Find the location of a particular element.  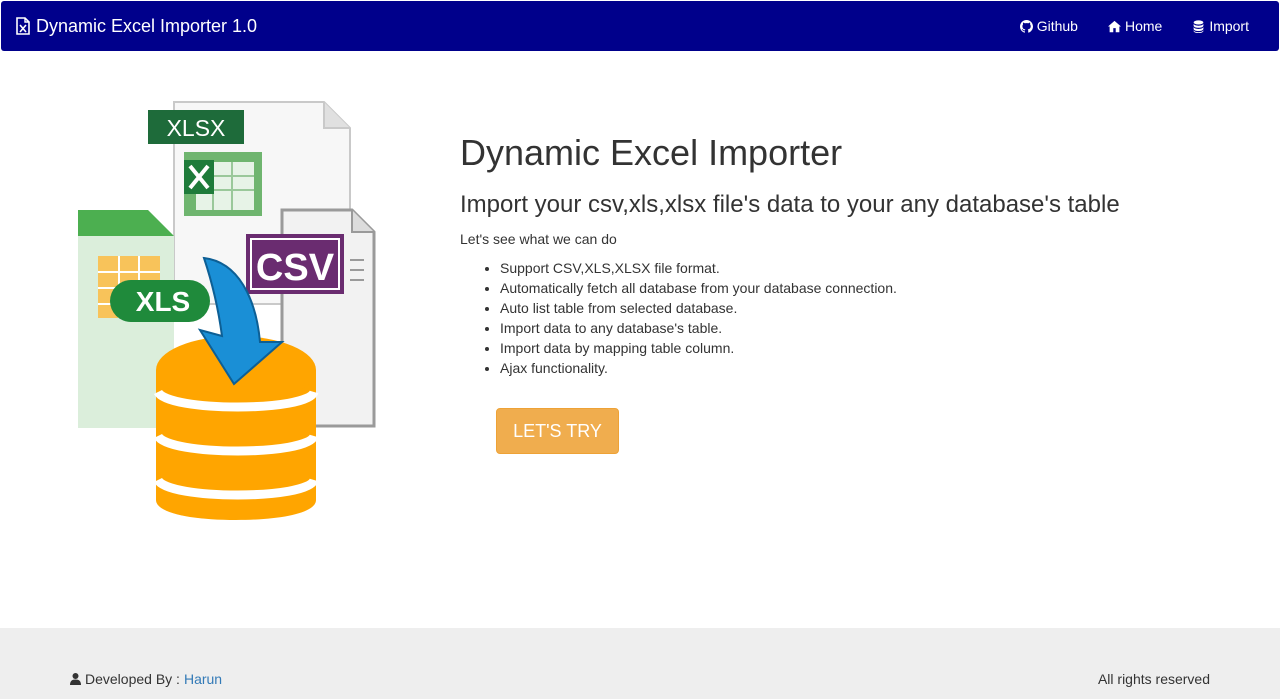

feature-item: Ajax functionality. is located at coordinates (860, 368).